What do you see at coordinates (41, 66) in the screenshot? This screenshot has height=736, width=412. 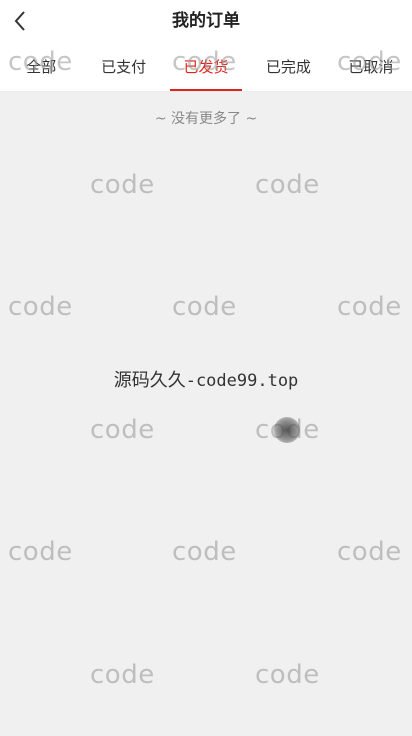 I see `tab-all: 全部` at bounding box center [41, 66].